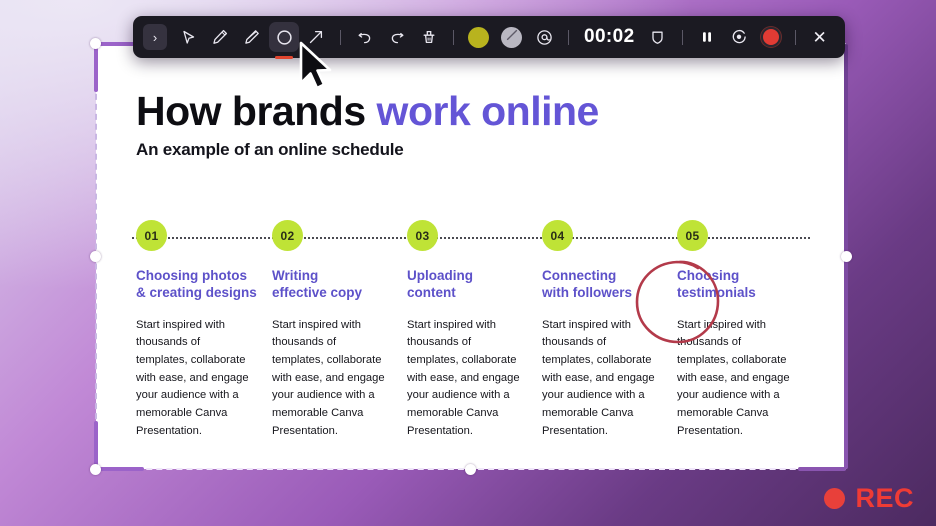 Image resolution: width=936 pixels, height=526 pixels. What do you see at coordinates (557, 235) in the screenshot?
I see `step-badge-04: 04` at bounding box center [557, 235].